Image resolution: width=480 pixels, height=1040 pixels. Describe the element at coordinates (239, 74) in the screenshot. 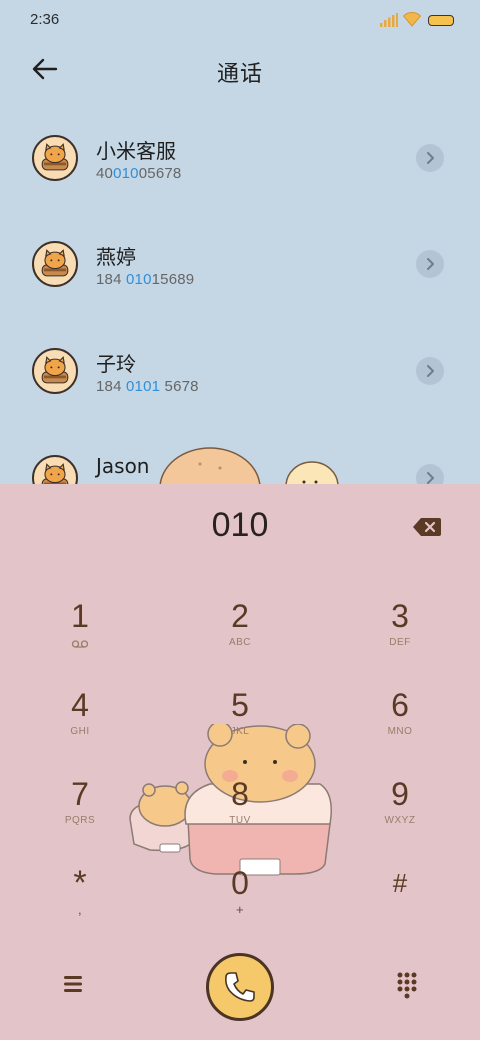

I see `page-title: 通话` at that location.